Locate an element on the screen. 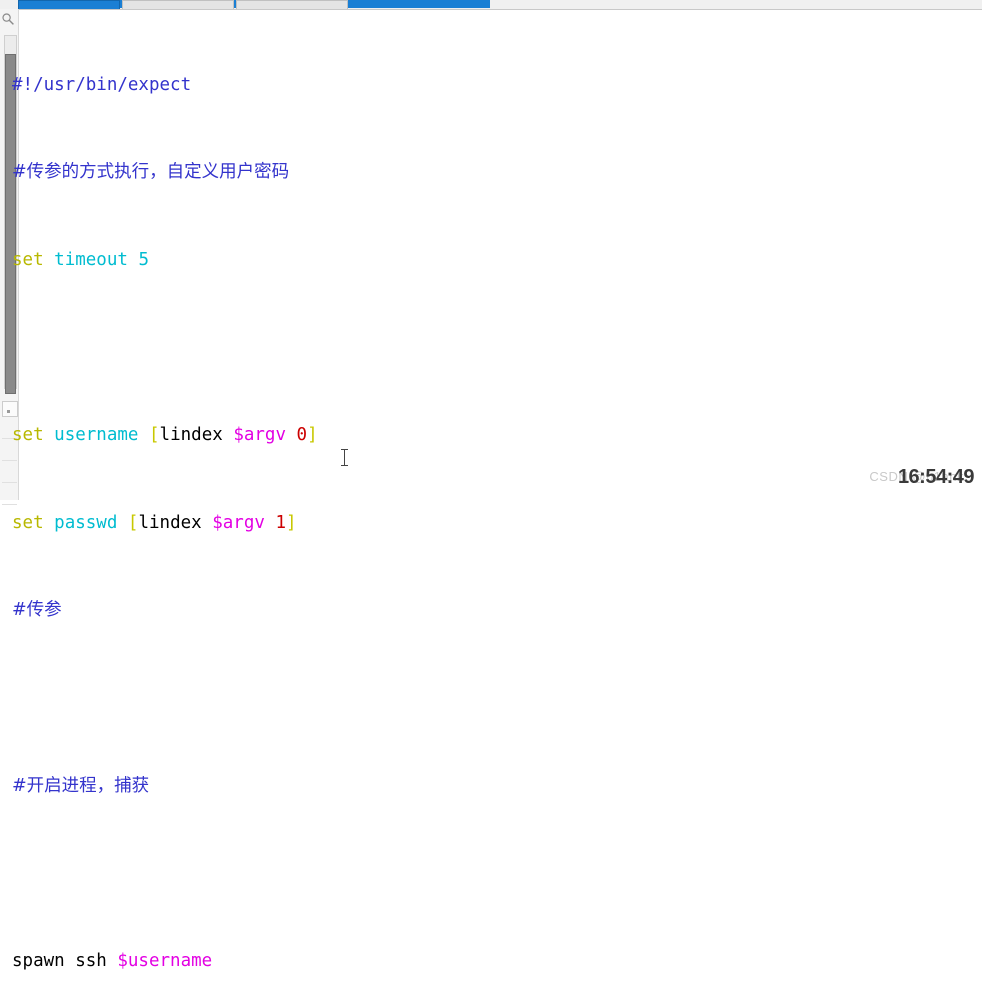 This screenshot has width=982, height=1000. token-dollar-username: $username is located at coordinates (165, 960).